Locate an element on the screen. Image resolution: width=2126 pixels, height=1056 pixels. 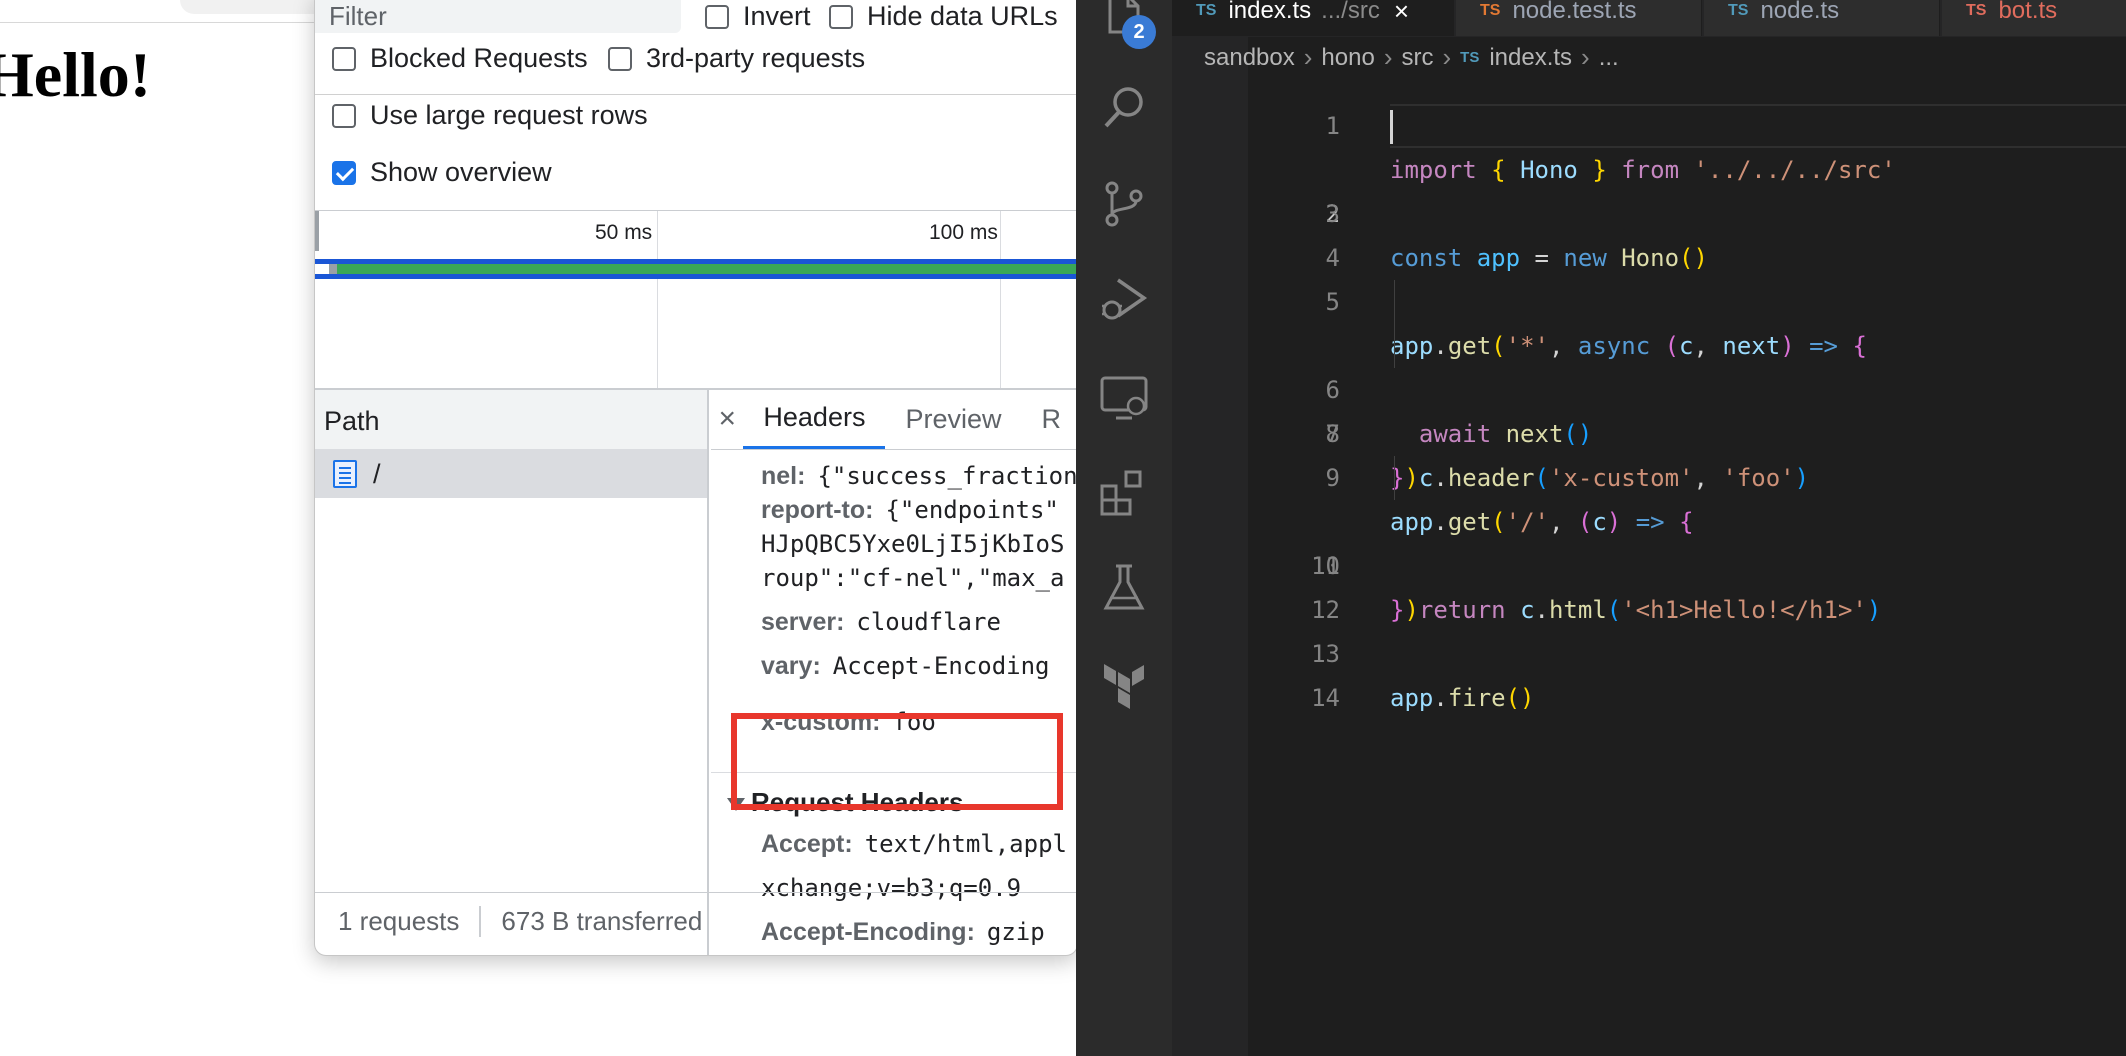
code-line: 9 app.get('/', (c) => { is located at coordinates (1649, 474).